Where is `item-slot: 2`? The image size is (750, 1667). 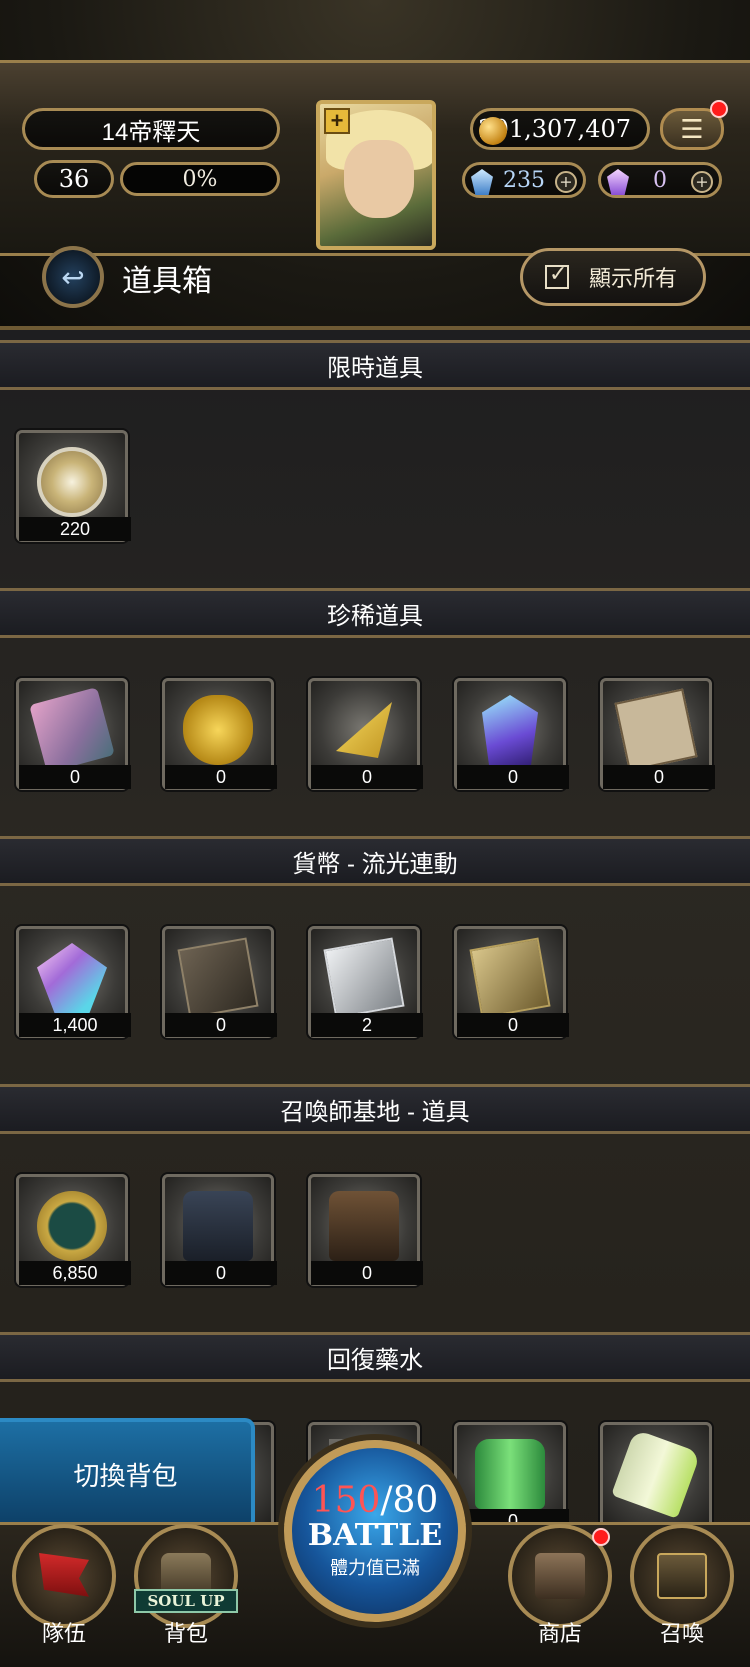 item-slot: 2 is located at coordinates (365, 982).